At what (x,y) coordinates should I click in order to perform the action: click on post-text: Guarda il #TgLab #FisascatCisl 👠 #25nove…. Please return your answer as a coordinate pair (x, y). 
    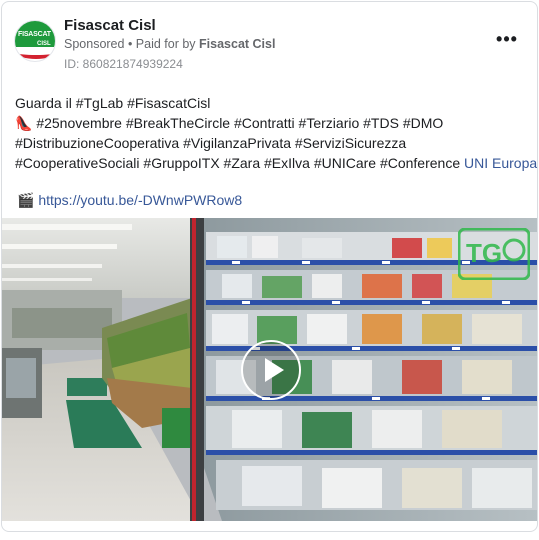
    Looking at the image, I should click on (276, 133).